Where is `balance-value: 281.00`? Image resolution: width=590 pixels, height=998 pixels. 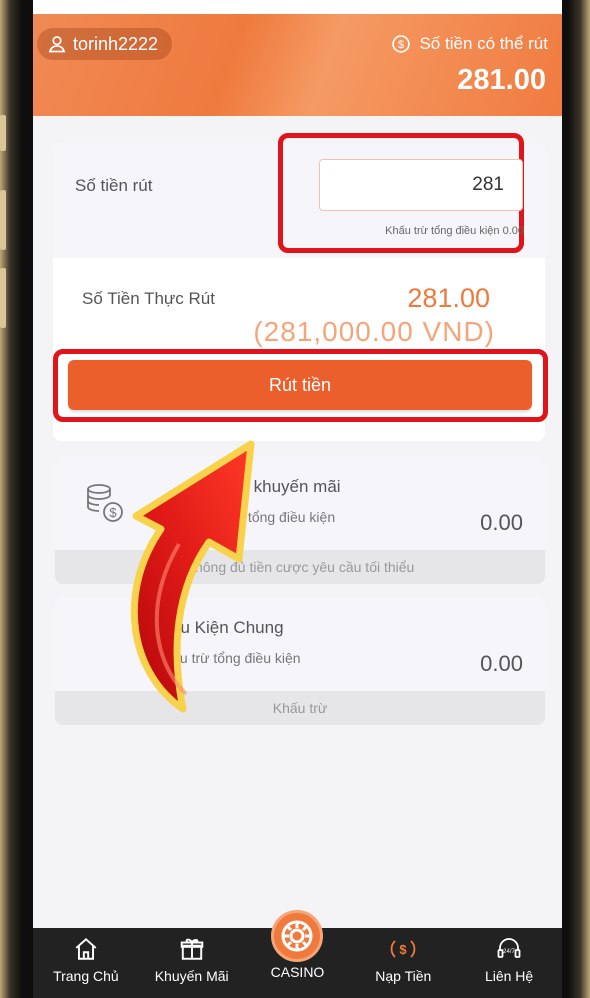
balance-value: 281.00 is located at coordinates (501, 80).